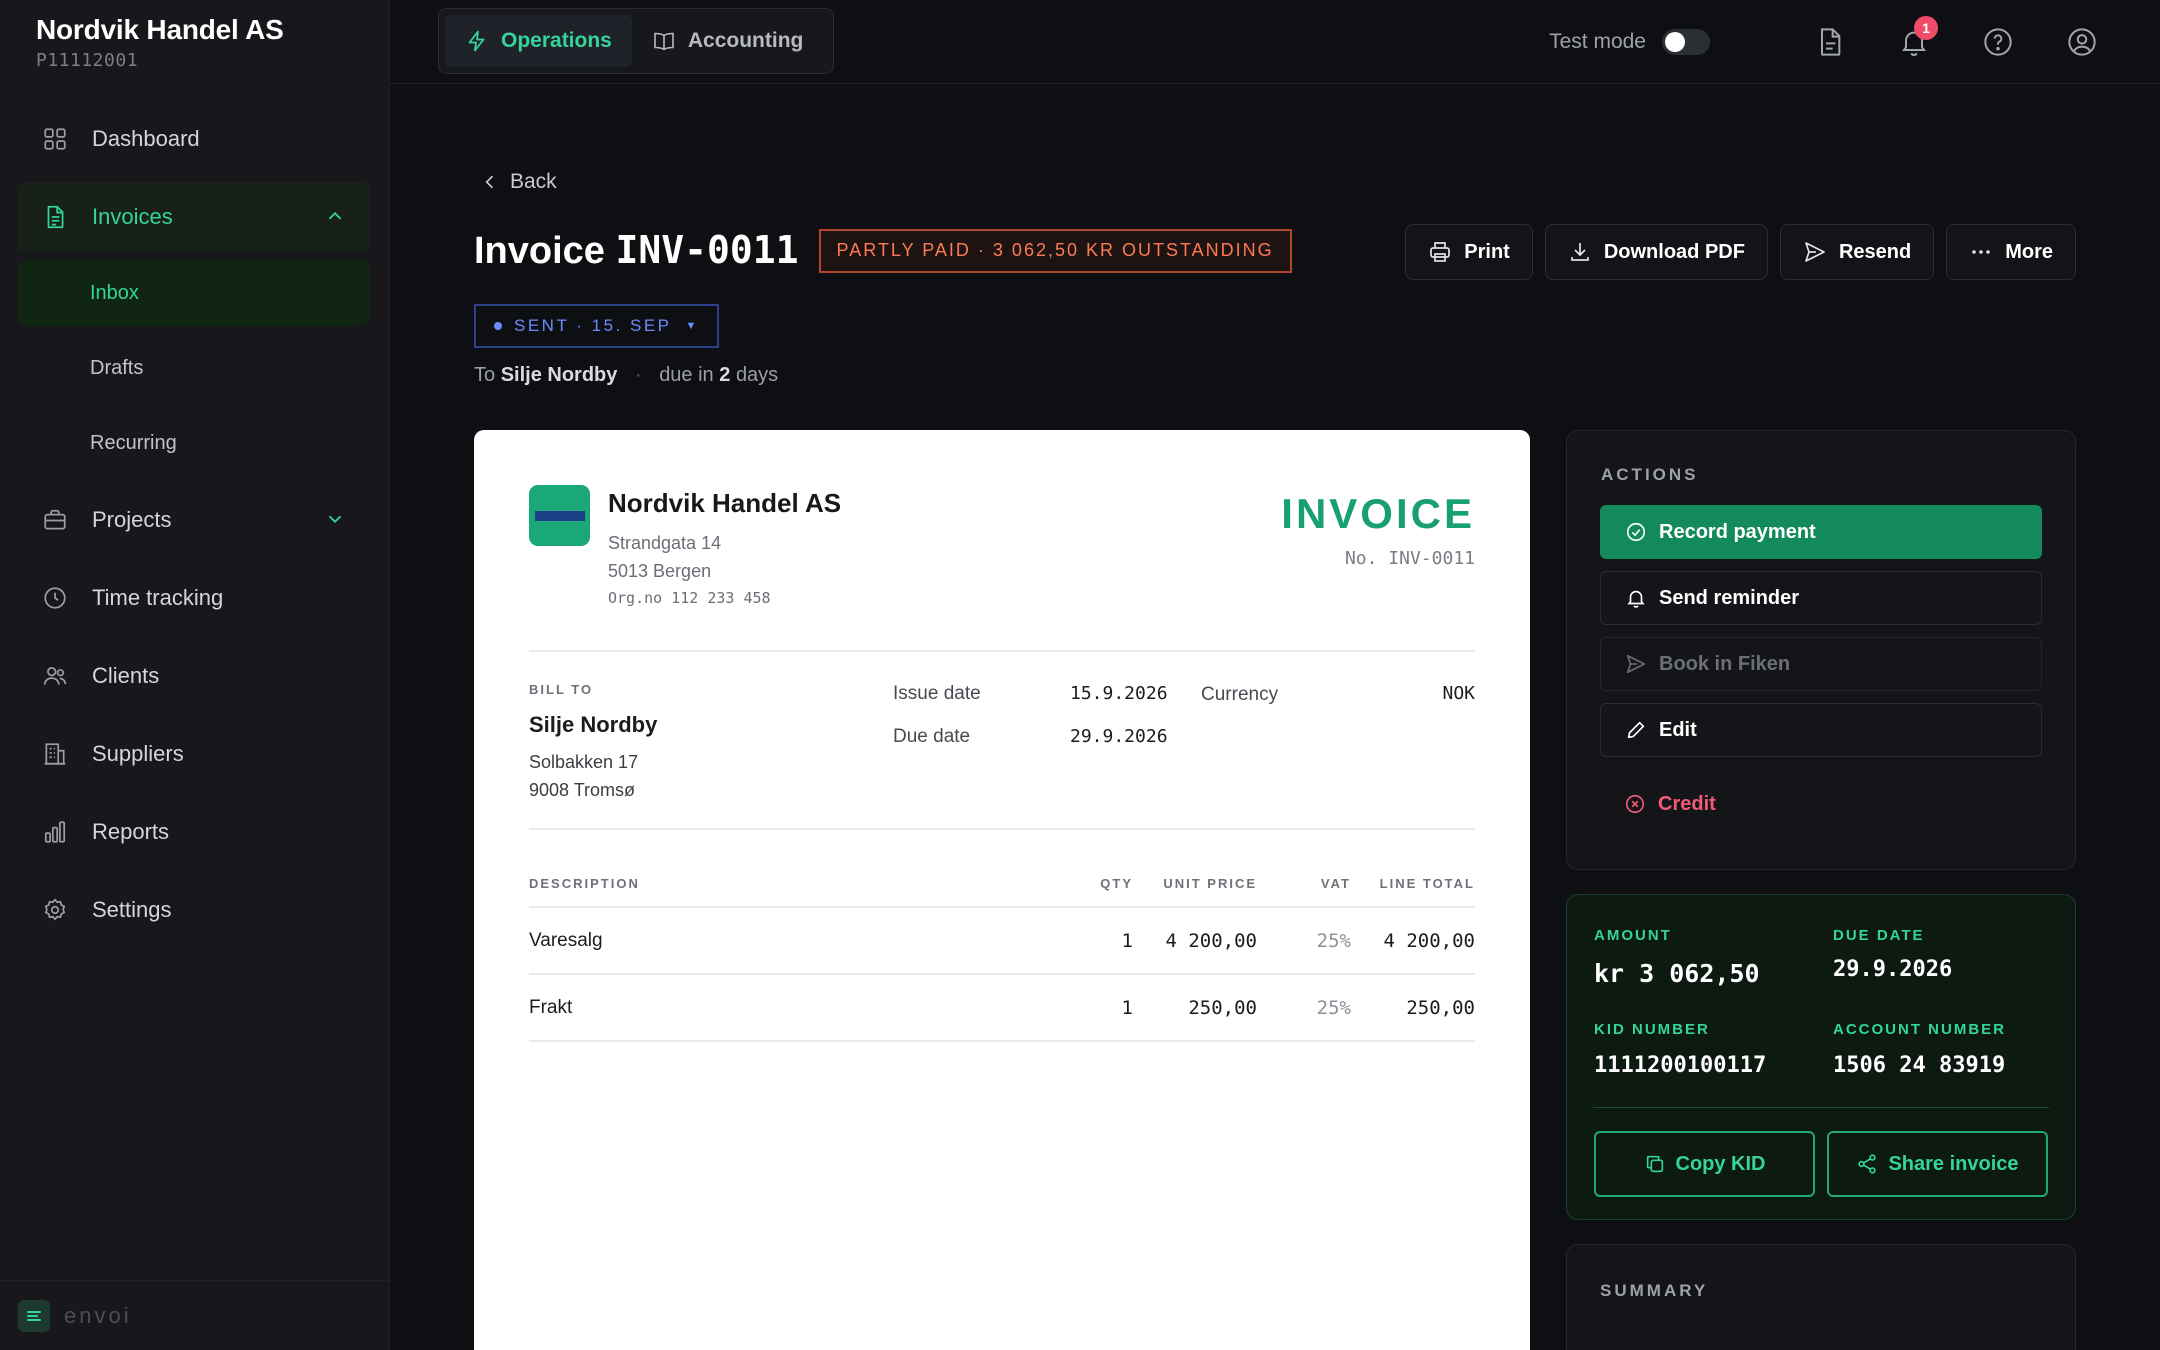  Describe the element at coordinates (1240, 694) in the screenshot. I see `currency-label: Currency` at that location.